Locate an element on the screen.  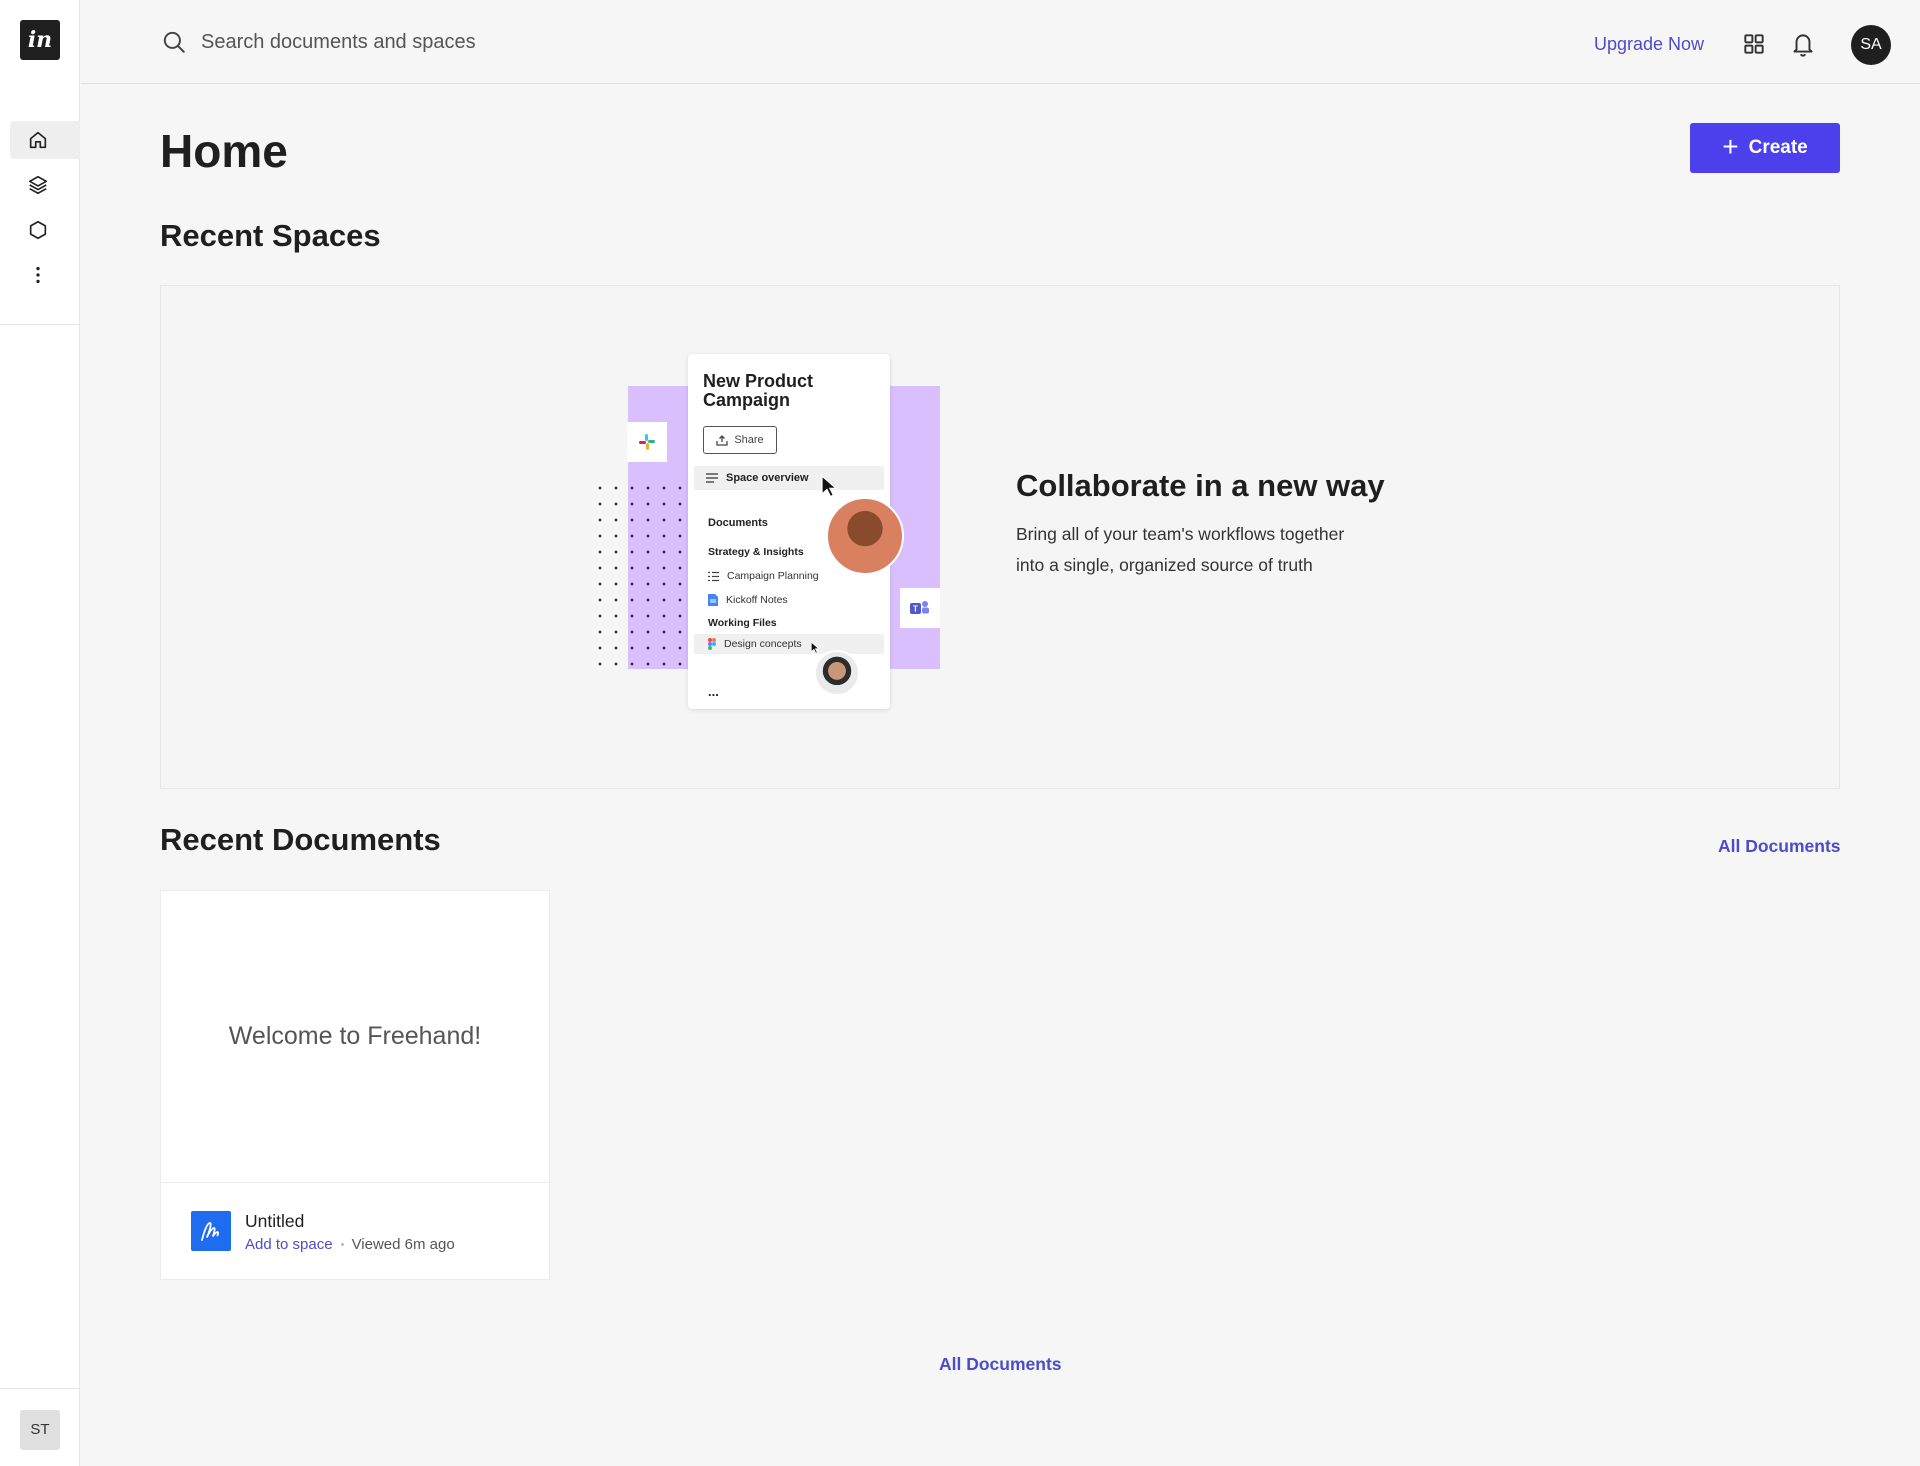
mock-documents-label: Documents is located at coordinates (738, 523).